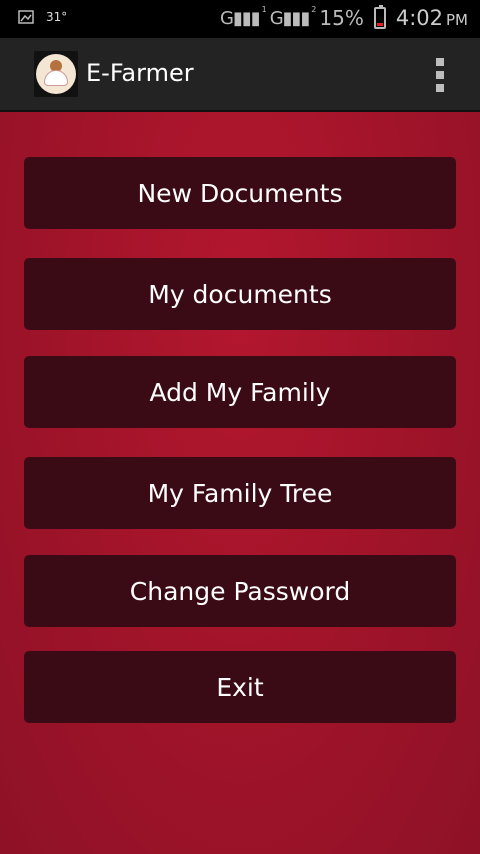 The height and width of the screenshot is (854, 480). I want to click on signal-sim1-icon: G▮▮▮ 1, so click(243, 16).